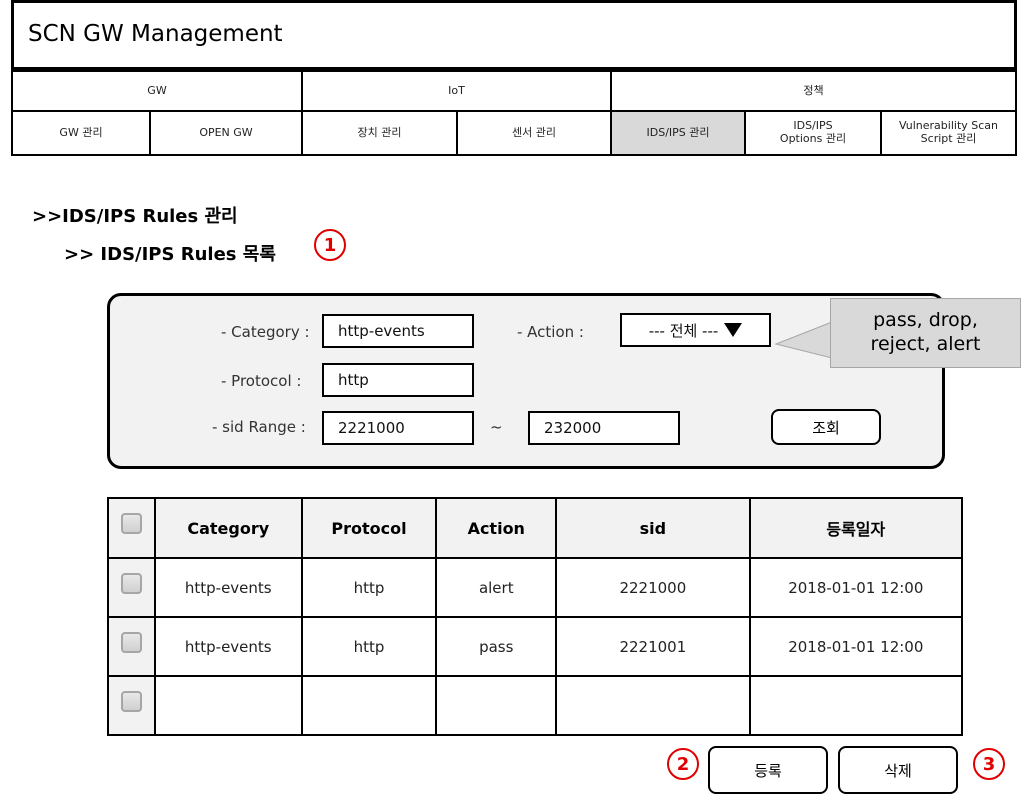  Describe the element at coordinates (157, 91) in the screenshot. I see `nav-group-gw: GW` at that location.